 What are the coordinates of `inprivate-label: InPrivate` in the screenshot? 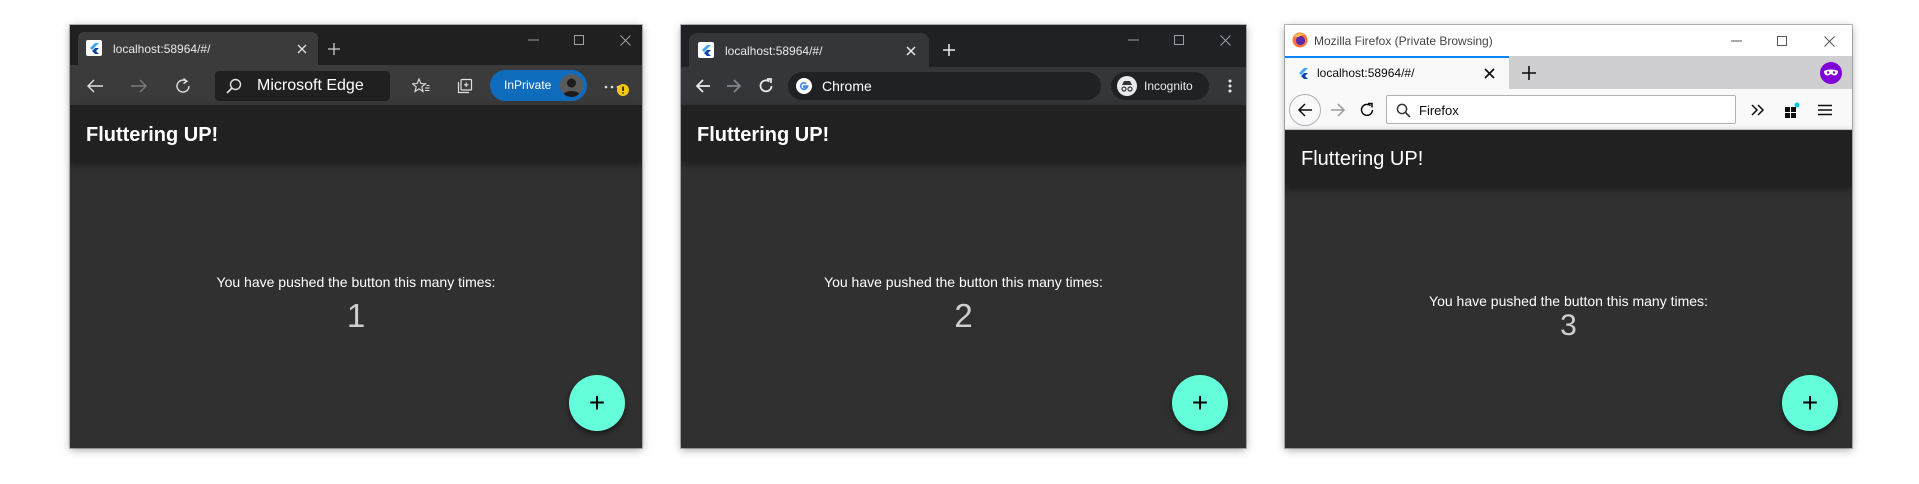 It's located at (528, 85).